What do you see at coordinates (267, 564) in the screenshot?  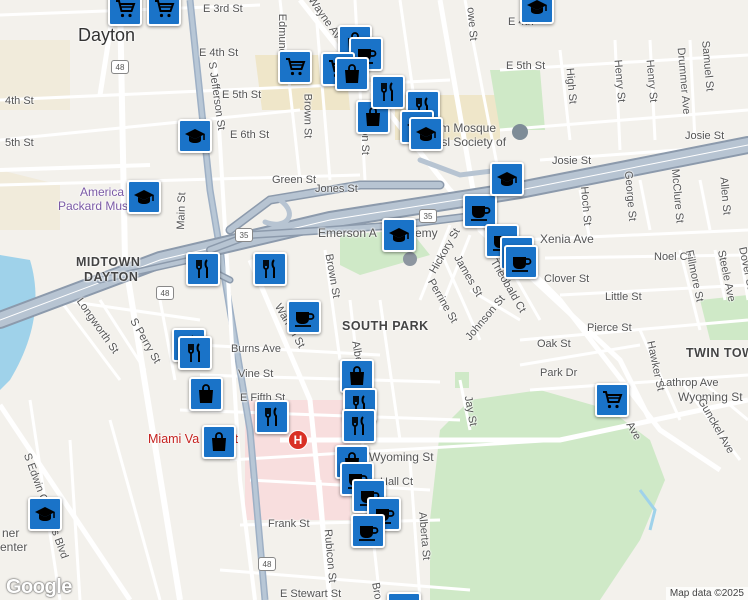 I see `route-shield-48-south: 48` at bounding box center [267, 564].